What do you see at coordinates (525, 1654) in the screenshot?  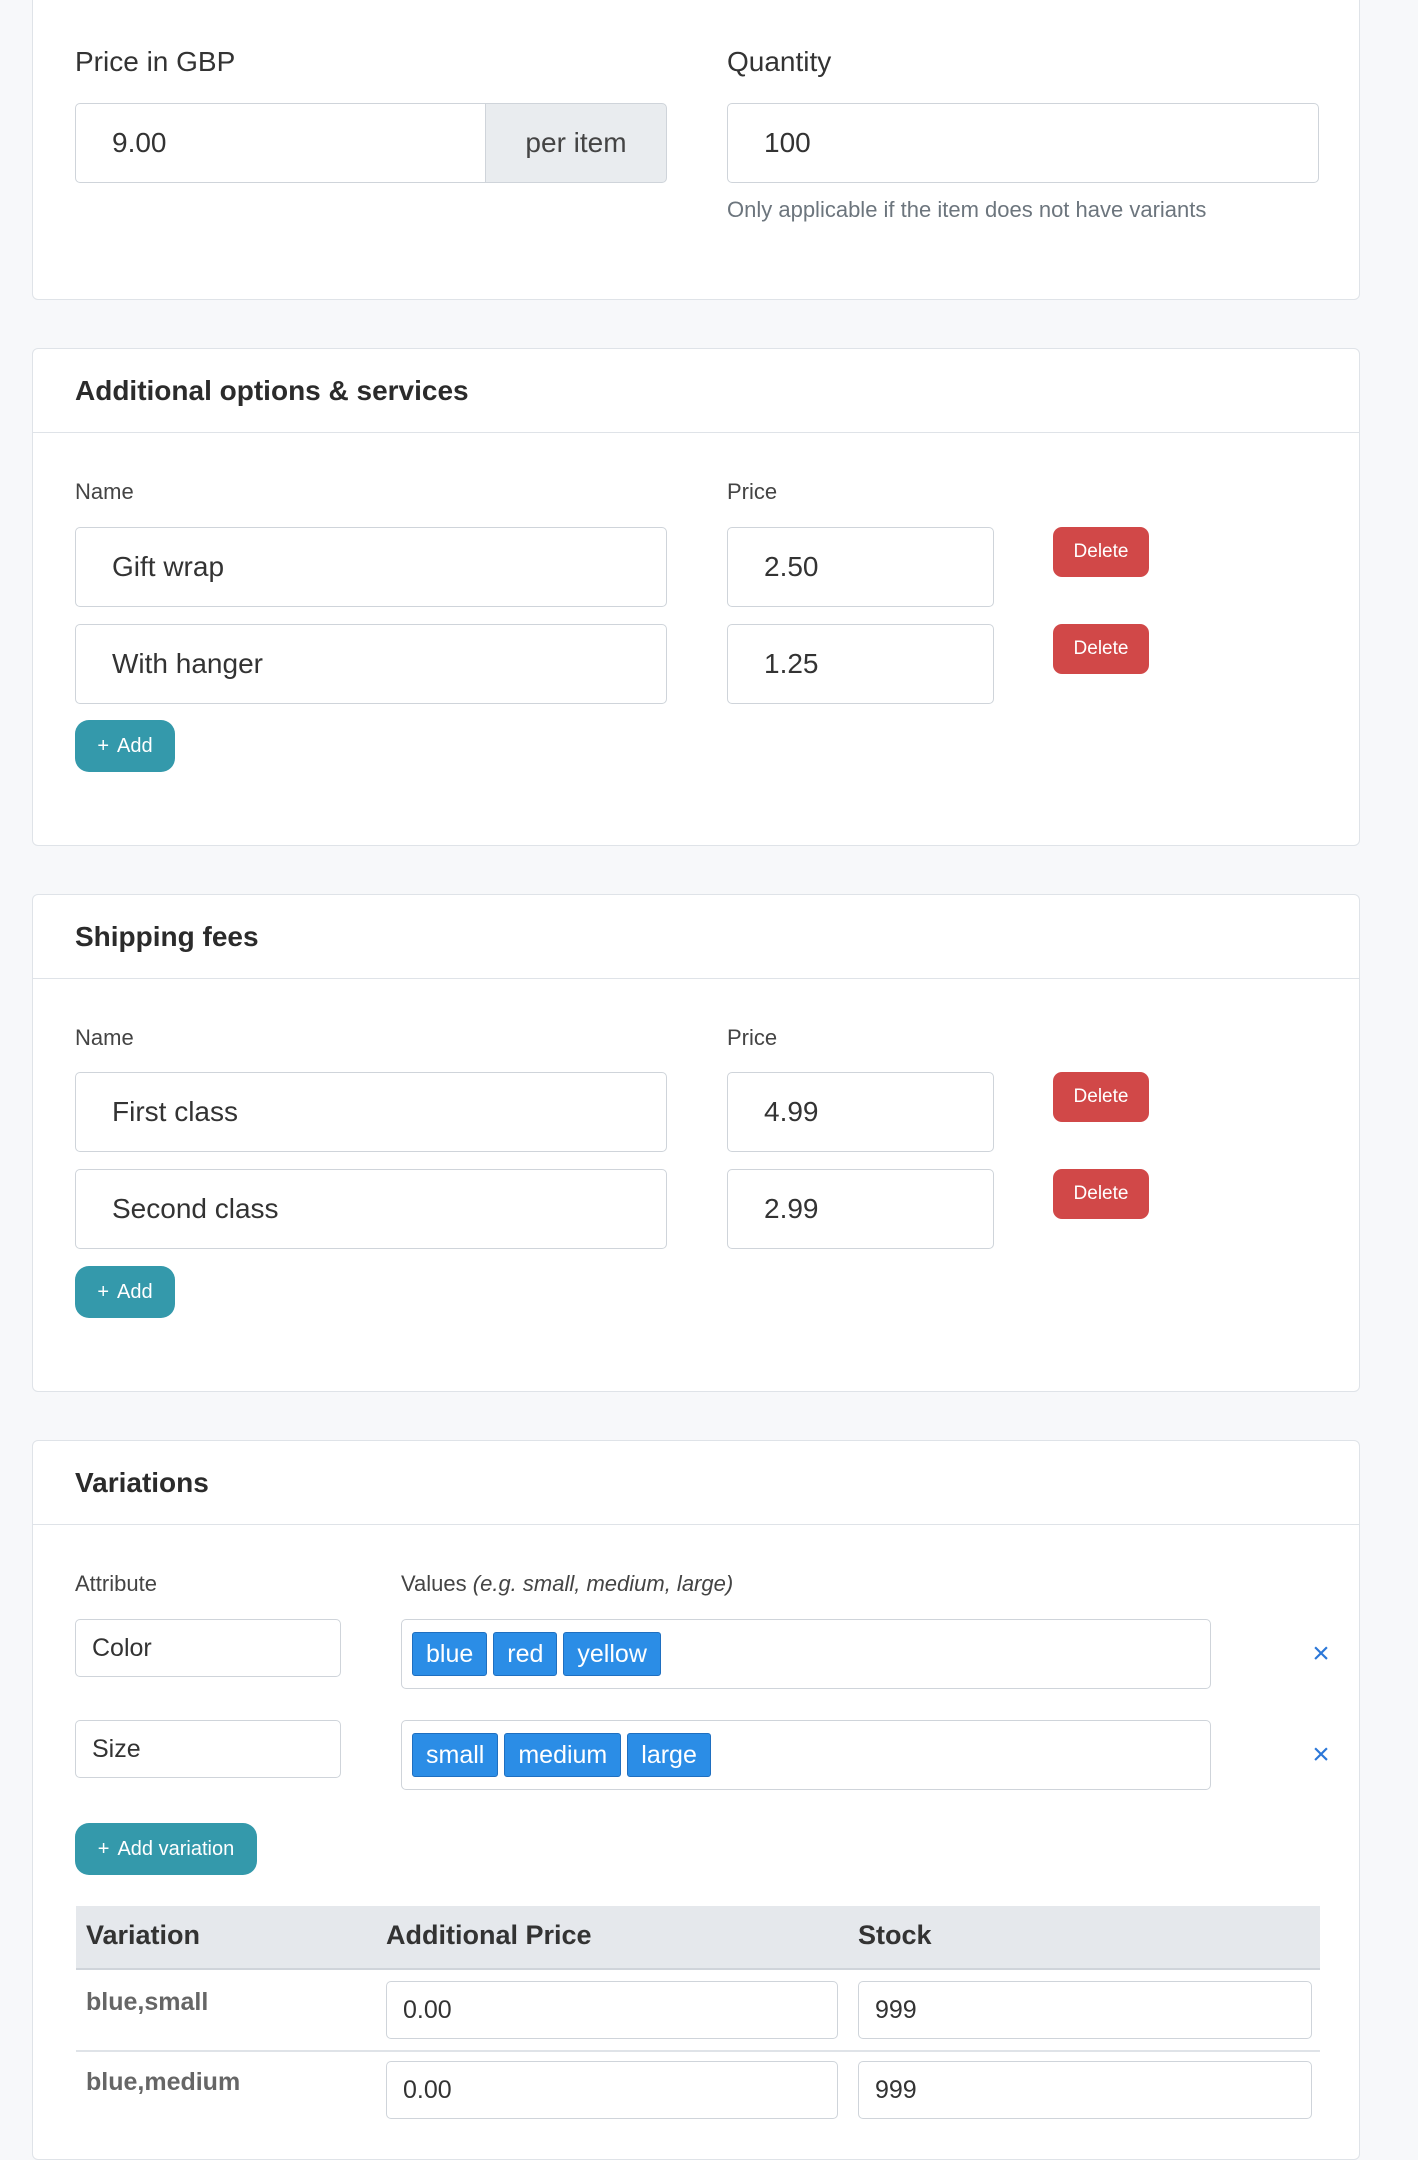 I see `value-tag: red` at bounding box center [525, 1654].